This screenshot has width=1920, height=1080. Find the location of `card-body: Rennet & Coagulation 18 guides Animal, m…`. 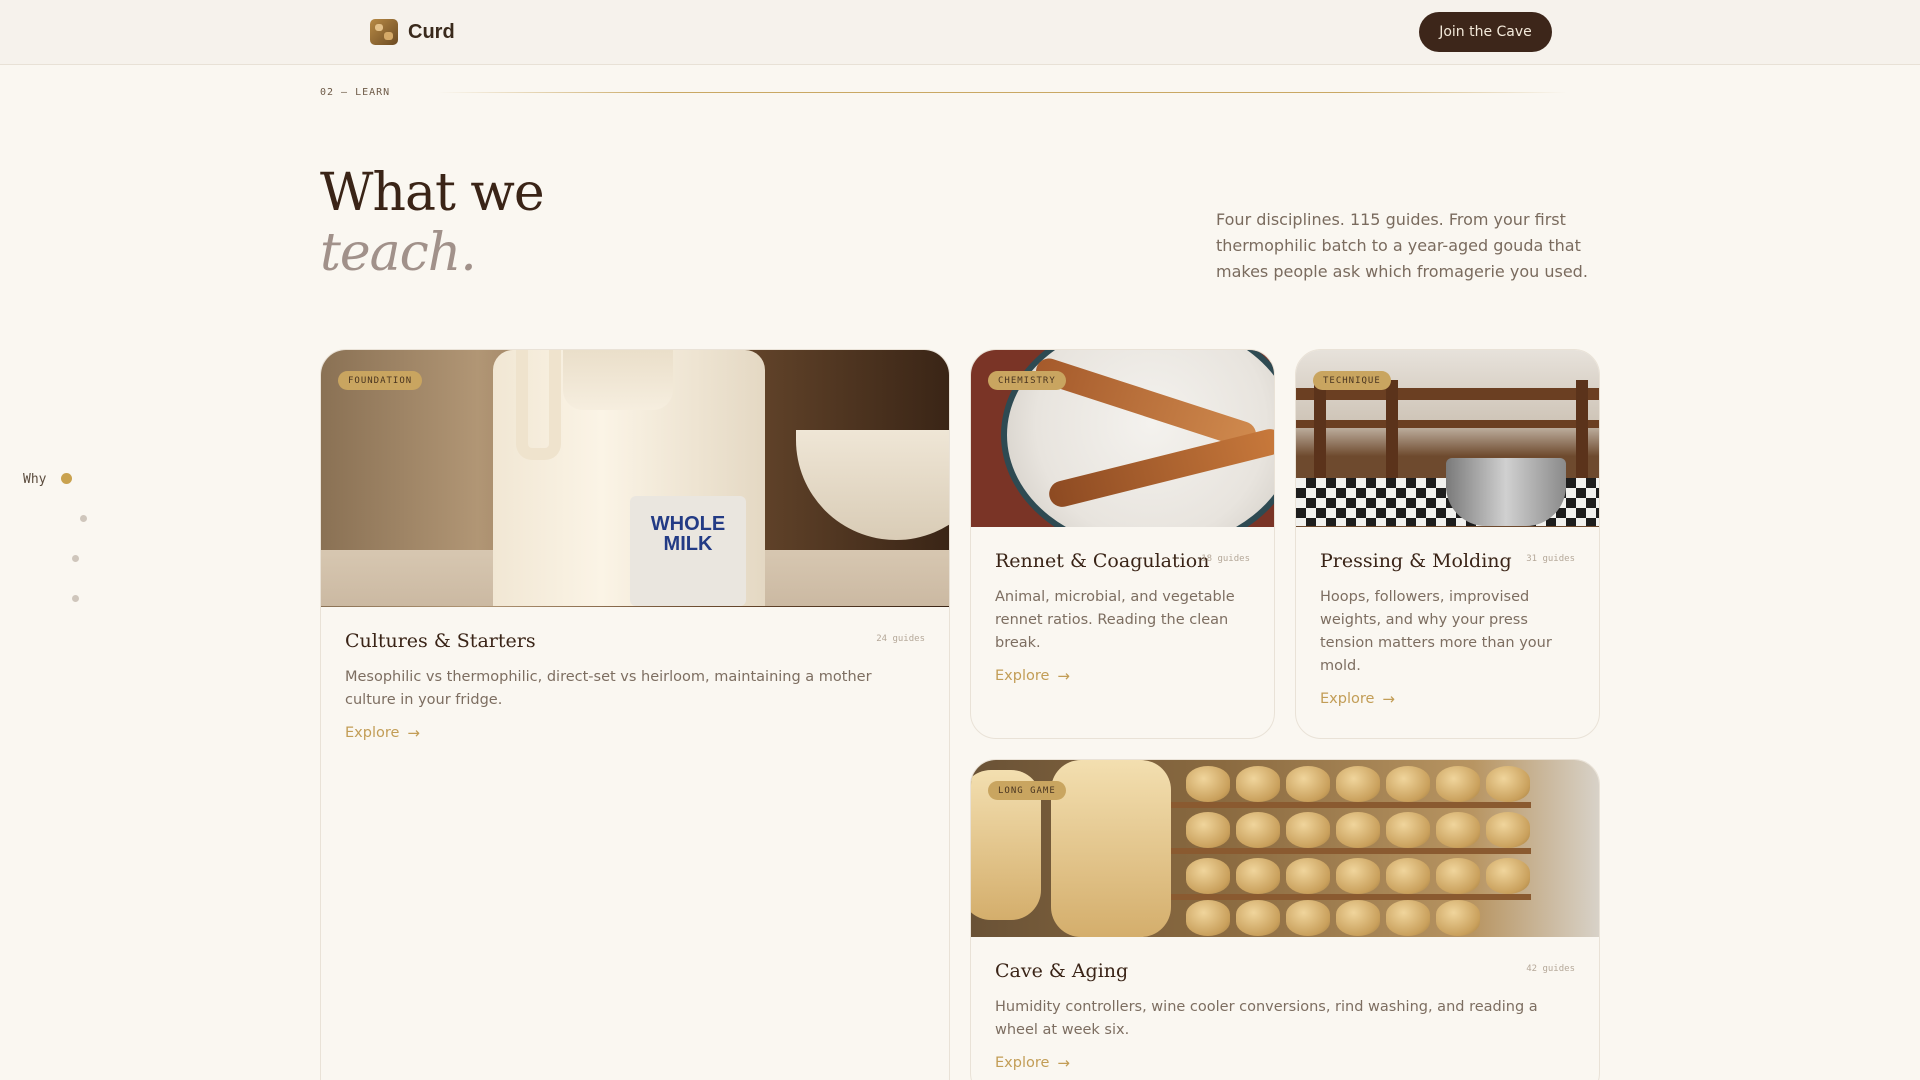

card-body: Rennet & Coagulation 18 guides Animal, m… is located at coordinates (1122, 617).